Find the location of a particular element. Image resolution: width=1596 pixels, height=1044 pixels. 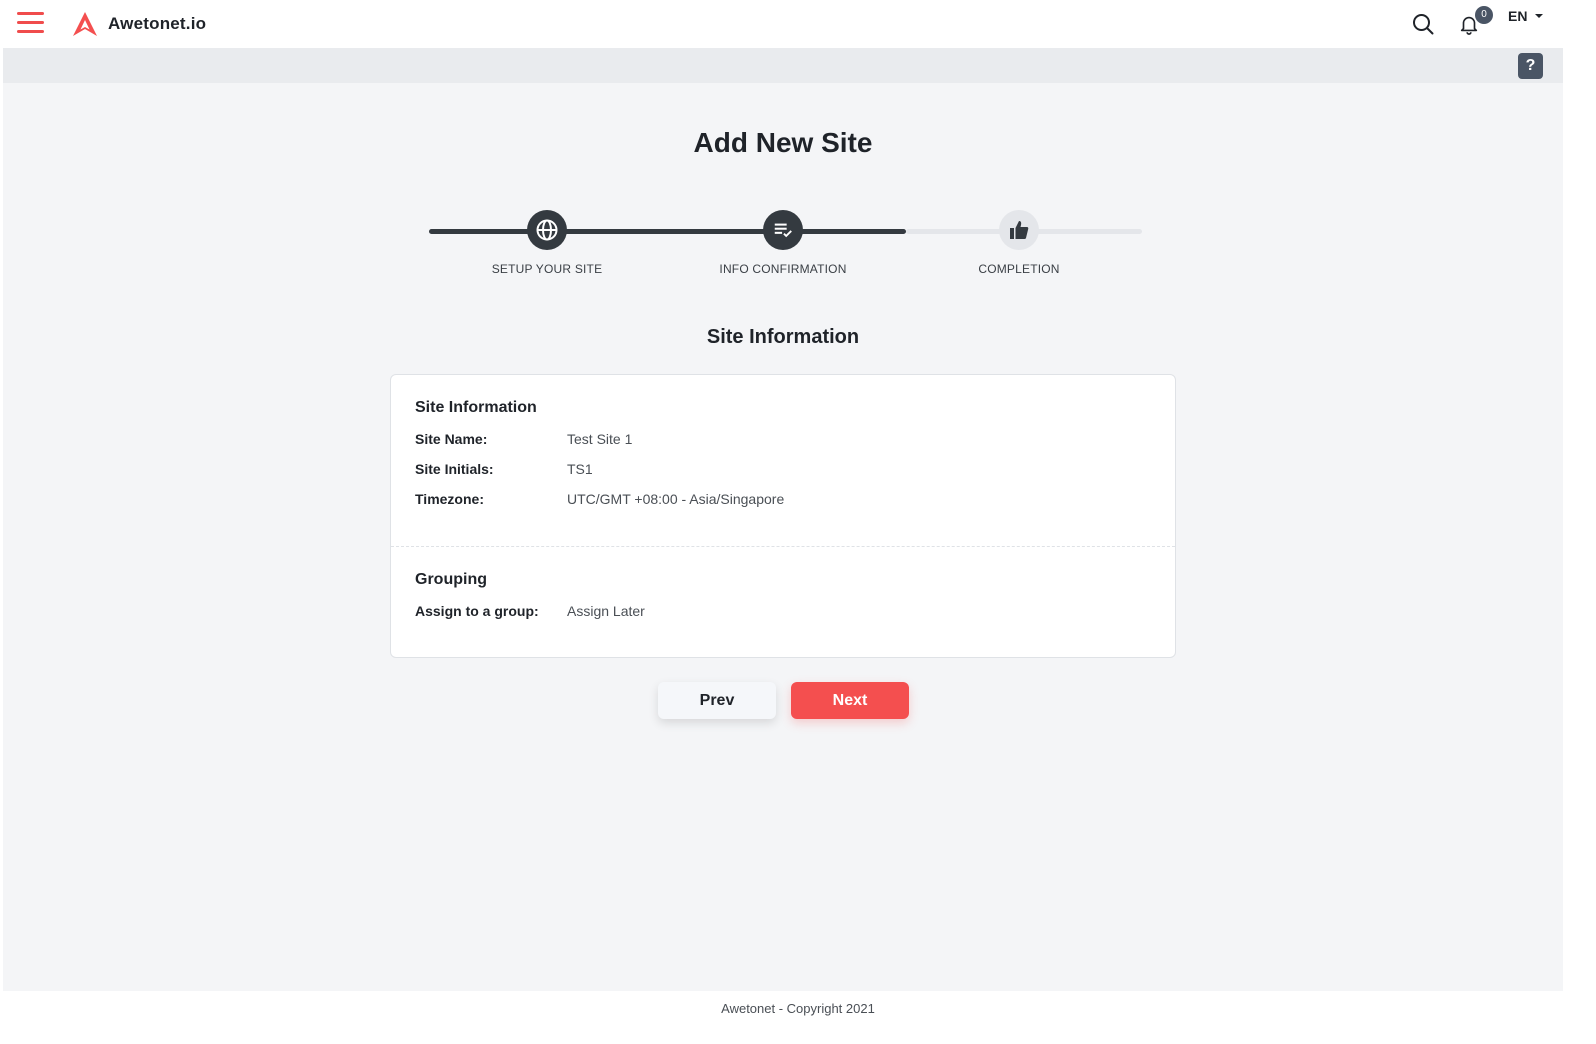

top-navbar: Awetonet.io 0 EN is located at coordinates (798, 24).